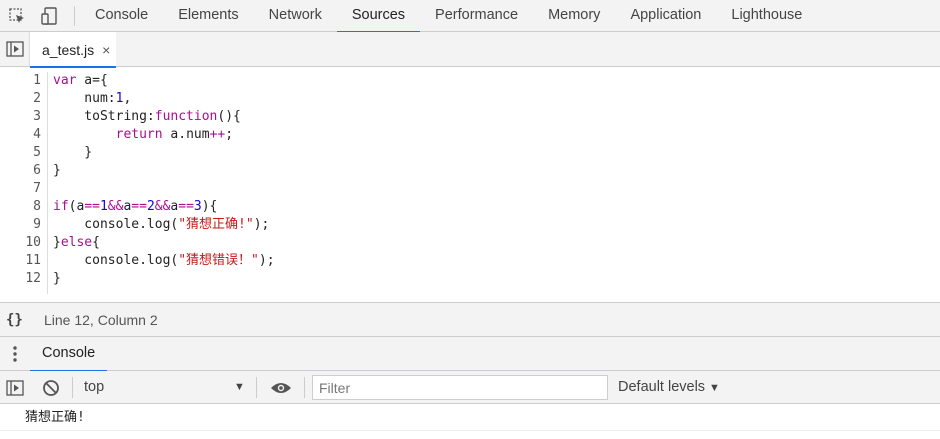 This screenshot has width=940, height=439. I want to click on line-number: 4, so click(23, 135).